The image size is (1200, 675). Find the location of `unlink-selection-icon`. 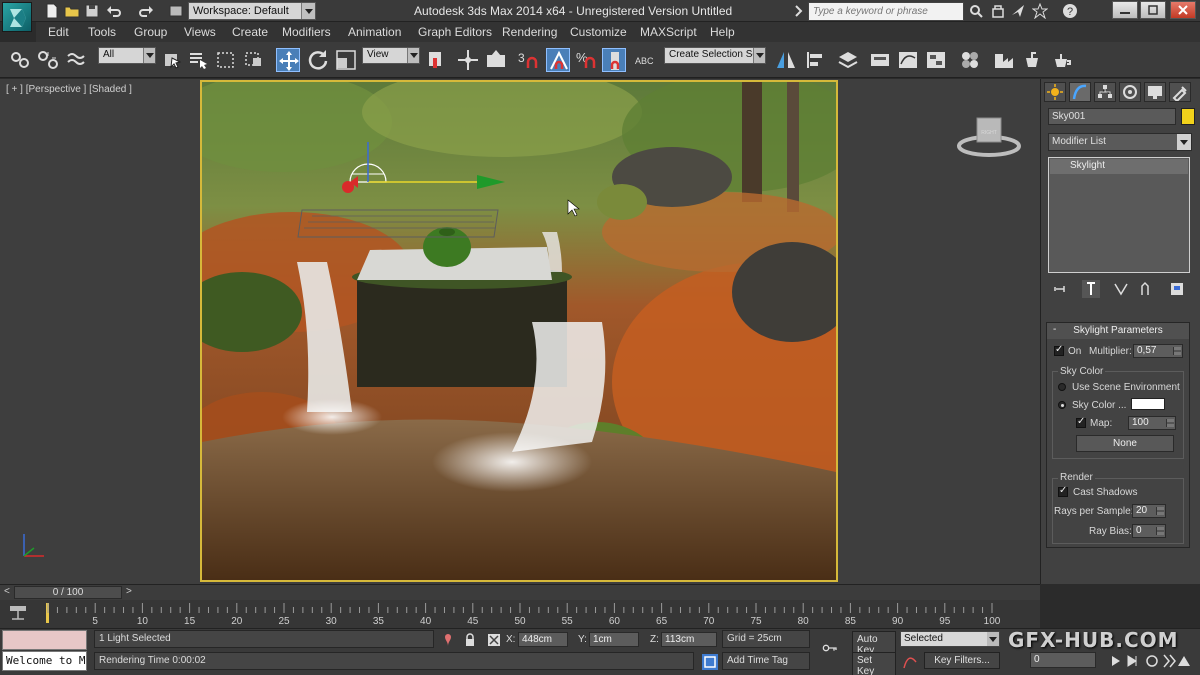

unlink-selection-icon is located at coordinates (48, 60).